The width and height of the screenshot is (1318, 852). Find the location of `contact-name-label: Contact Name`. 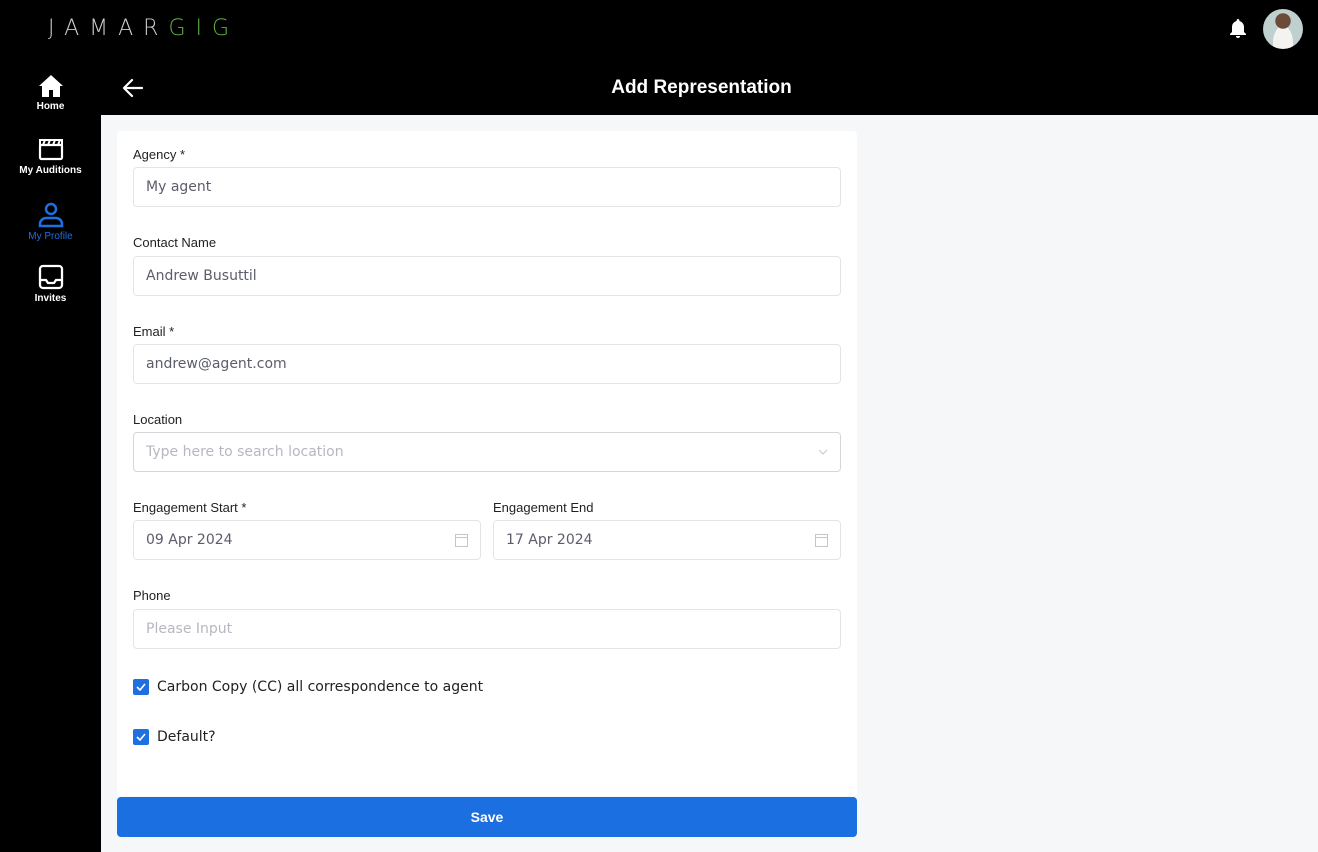

contact-name-label: Contact Name is located at coordinates (175, 242).